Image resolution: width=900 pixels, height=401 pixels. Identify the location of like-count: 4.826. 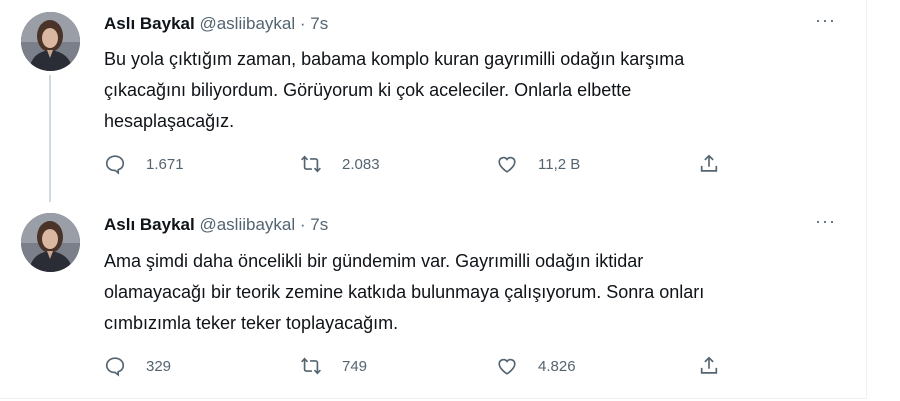
(557, 366).